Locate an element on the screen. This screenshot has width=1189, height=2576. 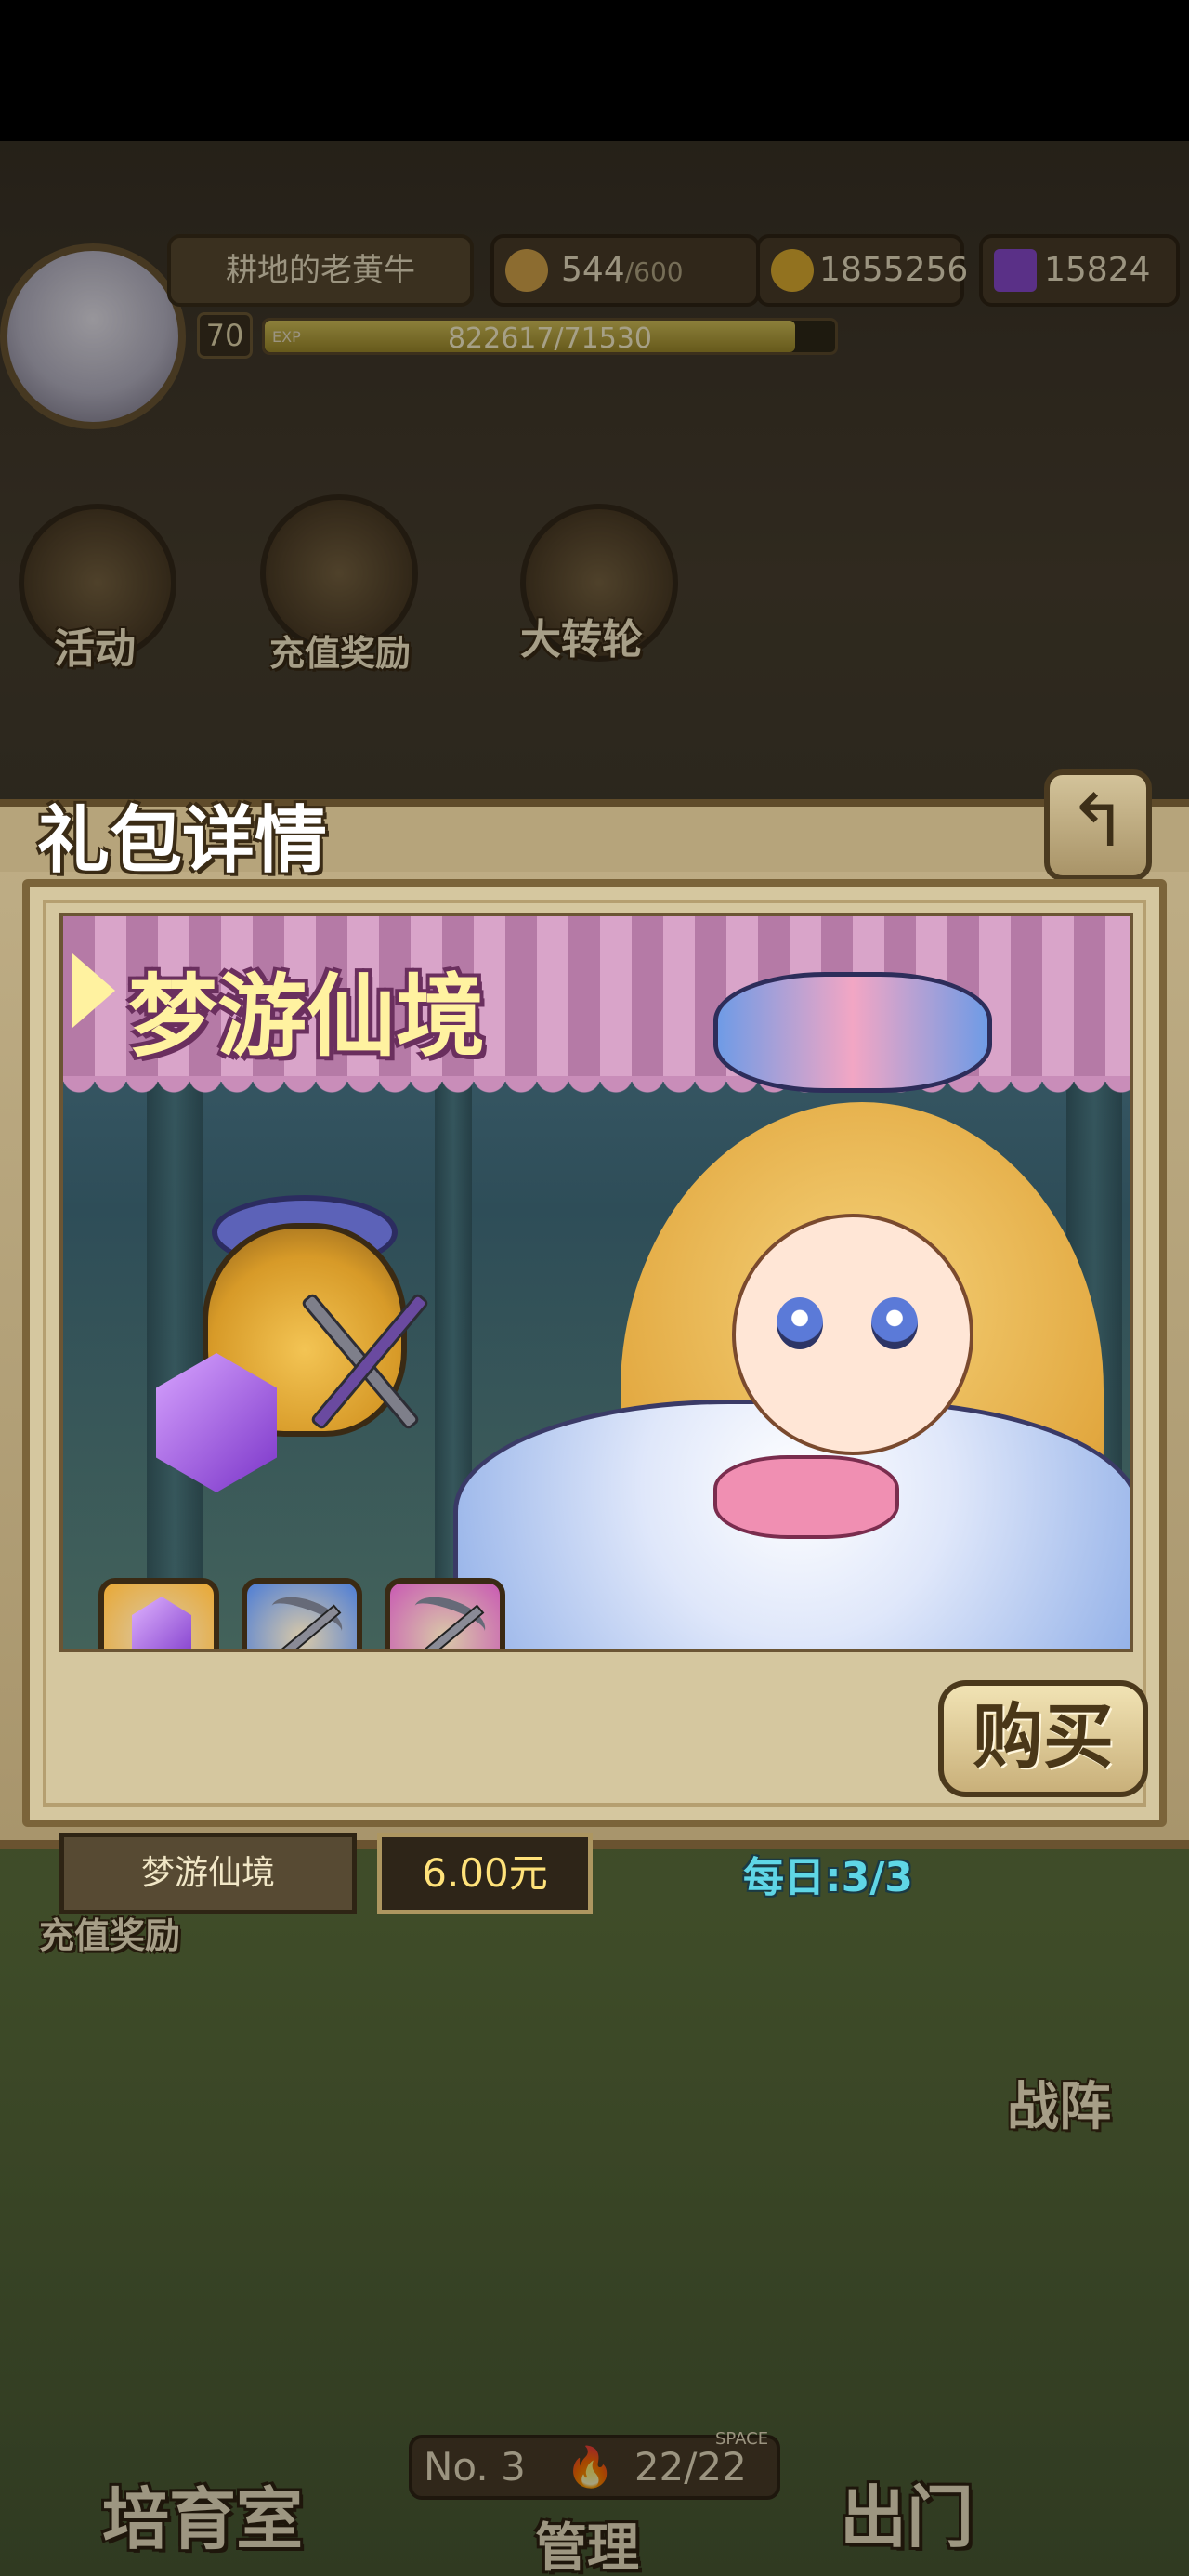
gem-icon is located at coordinates (161, 1623).